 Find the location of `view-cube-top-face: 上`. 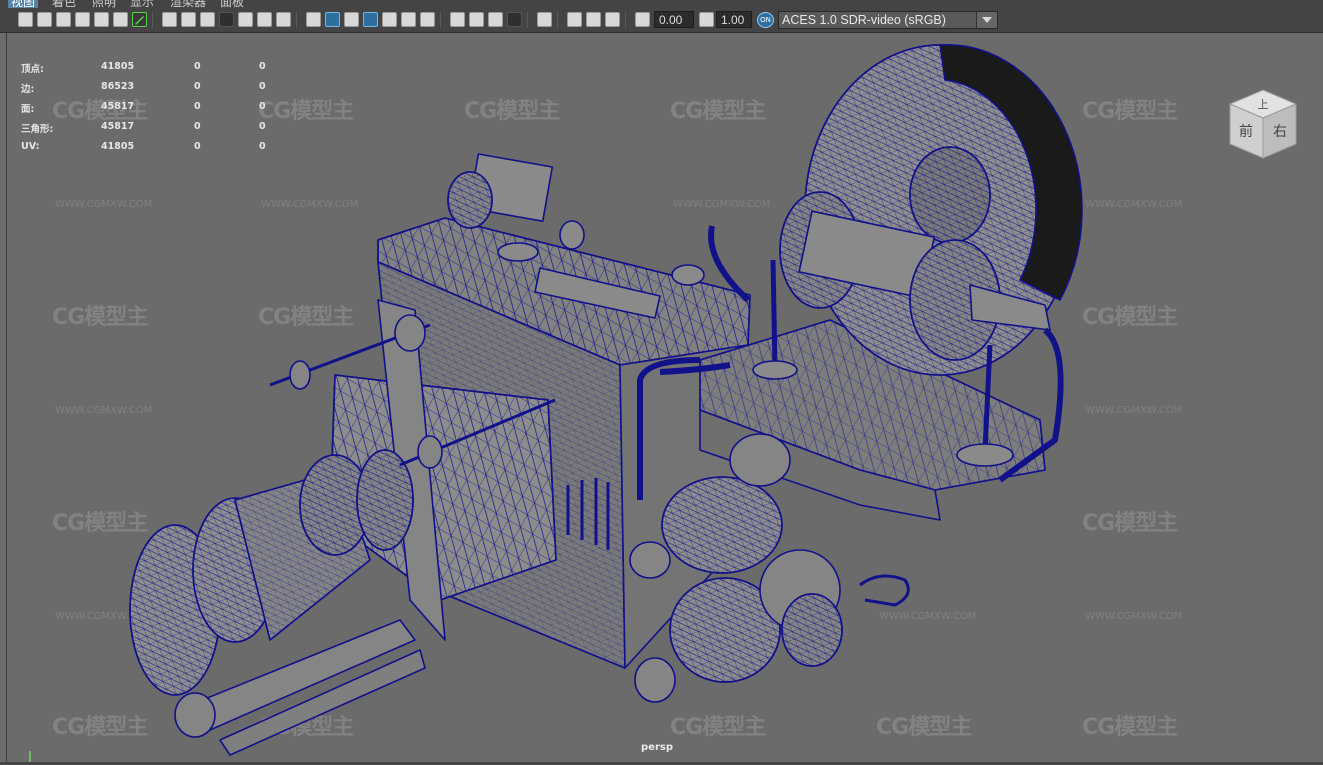

view-cube-top-face: 上 is located at coordinates (1263, 104).